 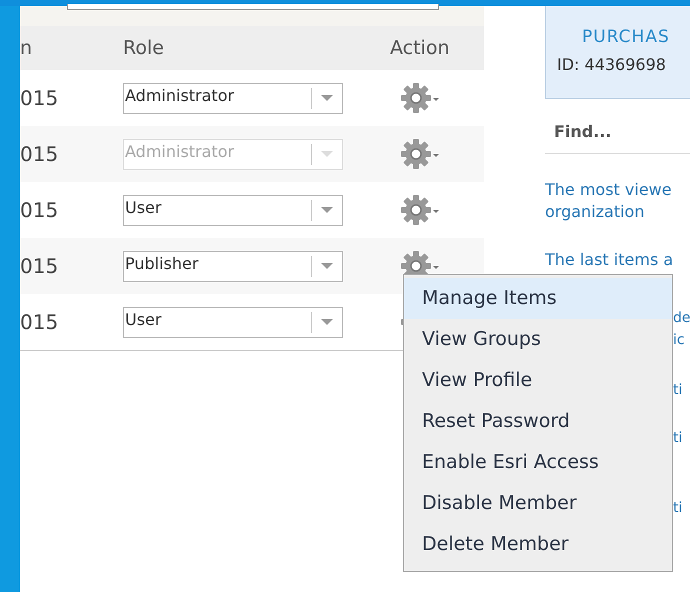 What do you see at coordinates (144, 48) in the screenshot?
I see `column-header: Role` at bounding box center [144, 48].